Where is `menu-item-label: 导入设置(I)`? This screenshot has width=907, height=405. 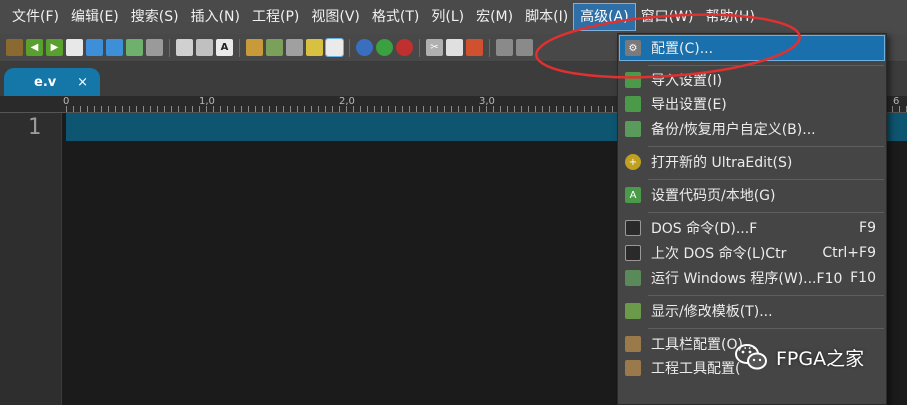
menu-item-label: 导入设置(I) is located at coordinates (687, 81).